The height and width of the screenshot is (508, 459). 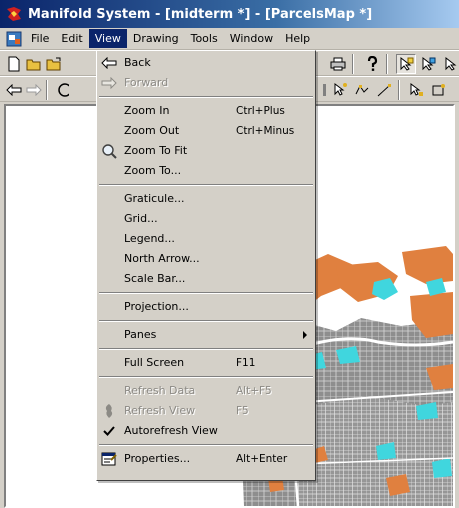 What do you see at coordinates (372, 64) in the screenshot?
I see `help-question-icon` at bounding box center [372, 64].